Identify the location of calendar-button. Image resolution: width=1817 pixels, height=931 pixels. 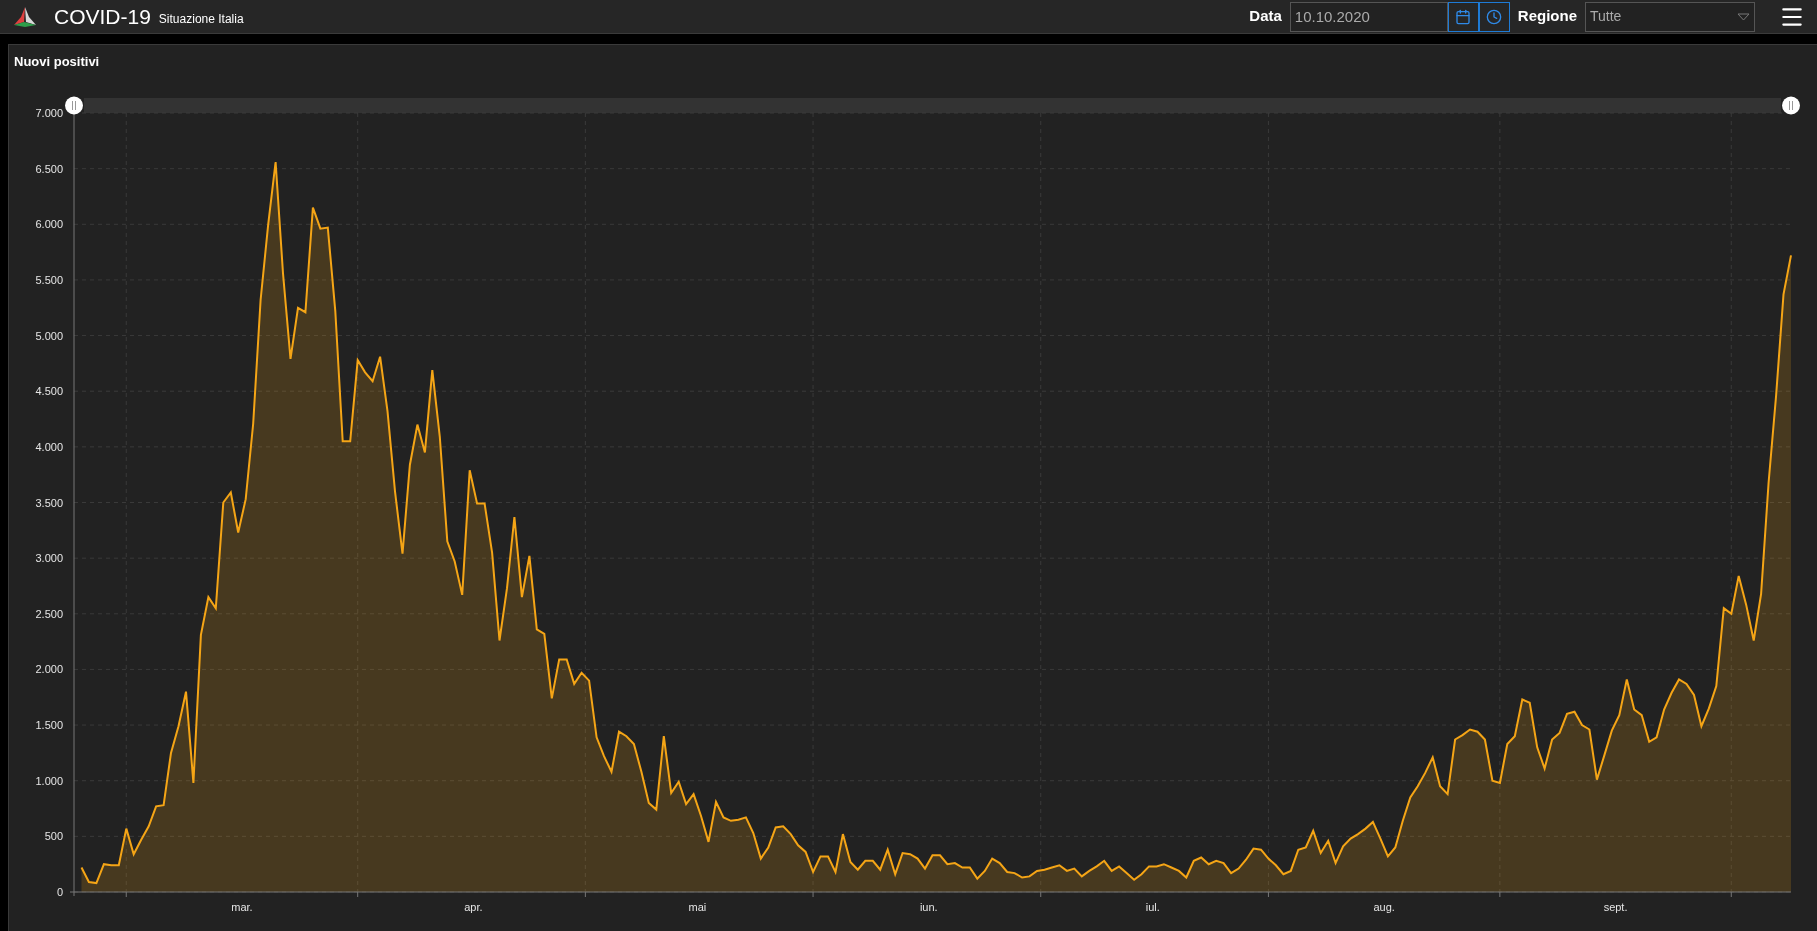
(1463, 16).